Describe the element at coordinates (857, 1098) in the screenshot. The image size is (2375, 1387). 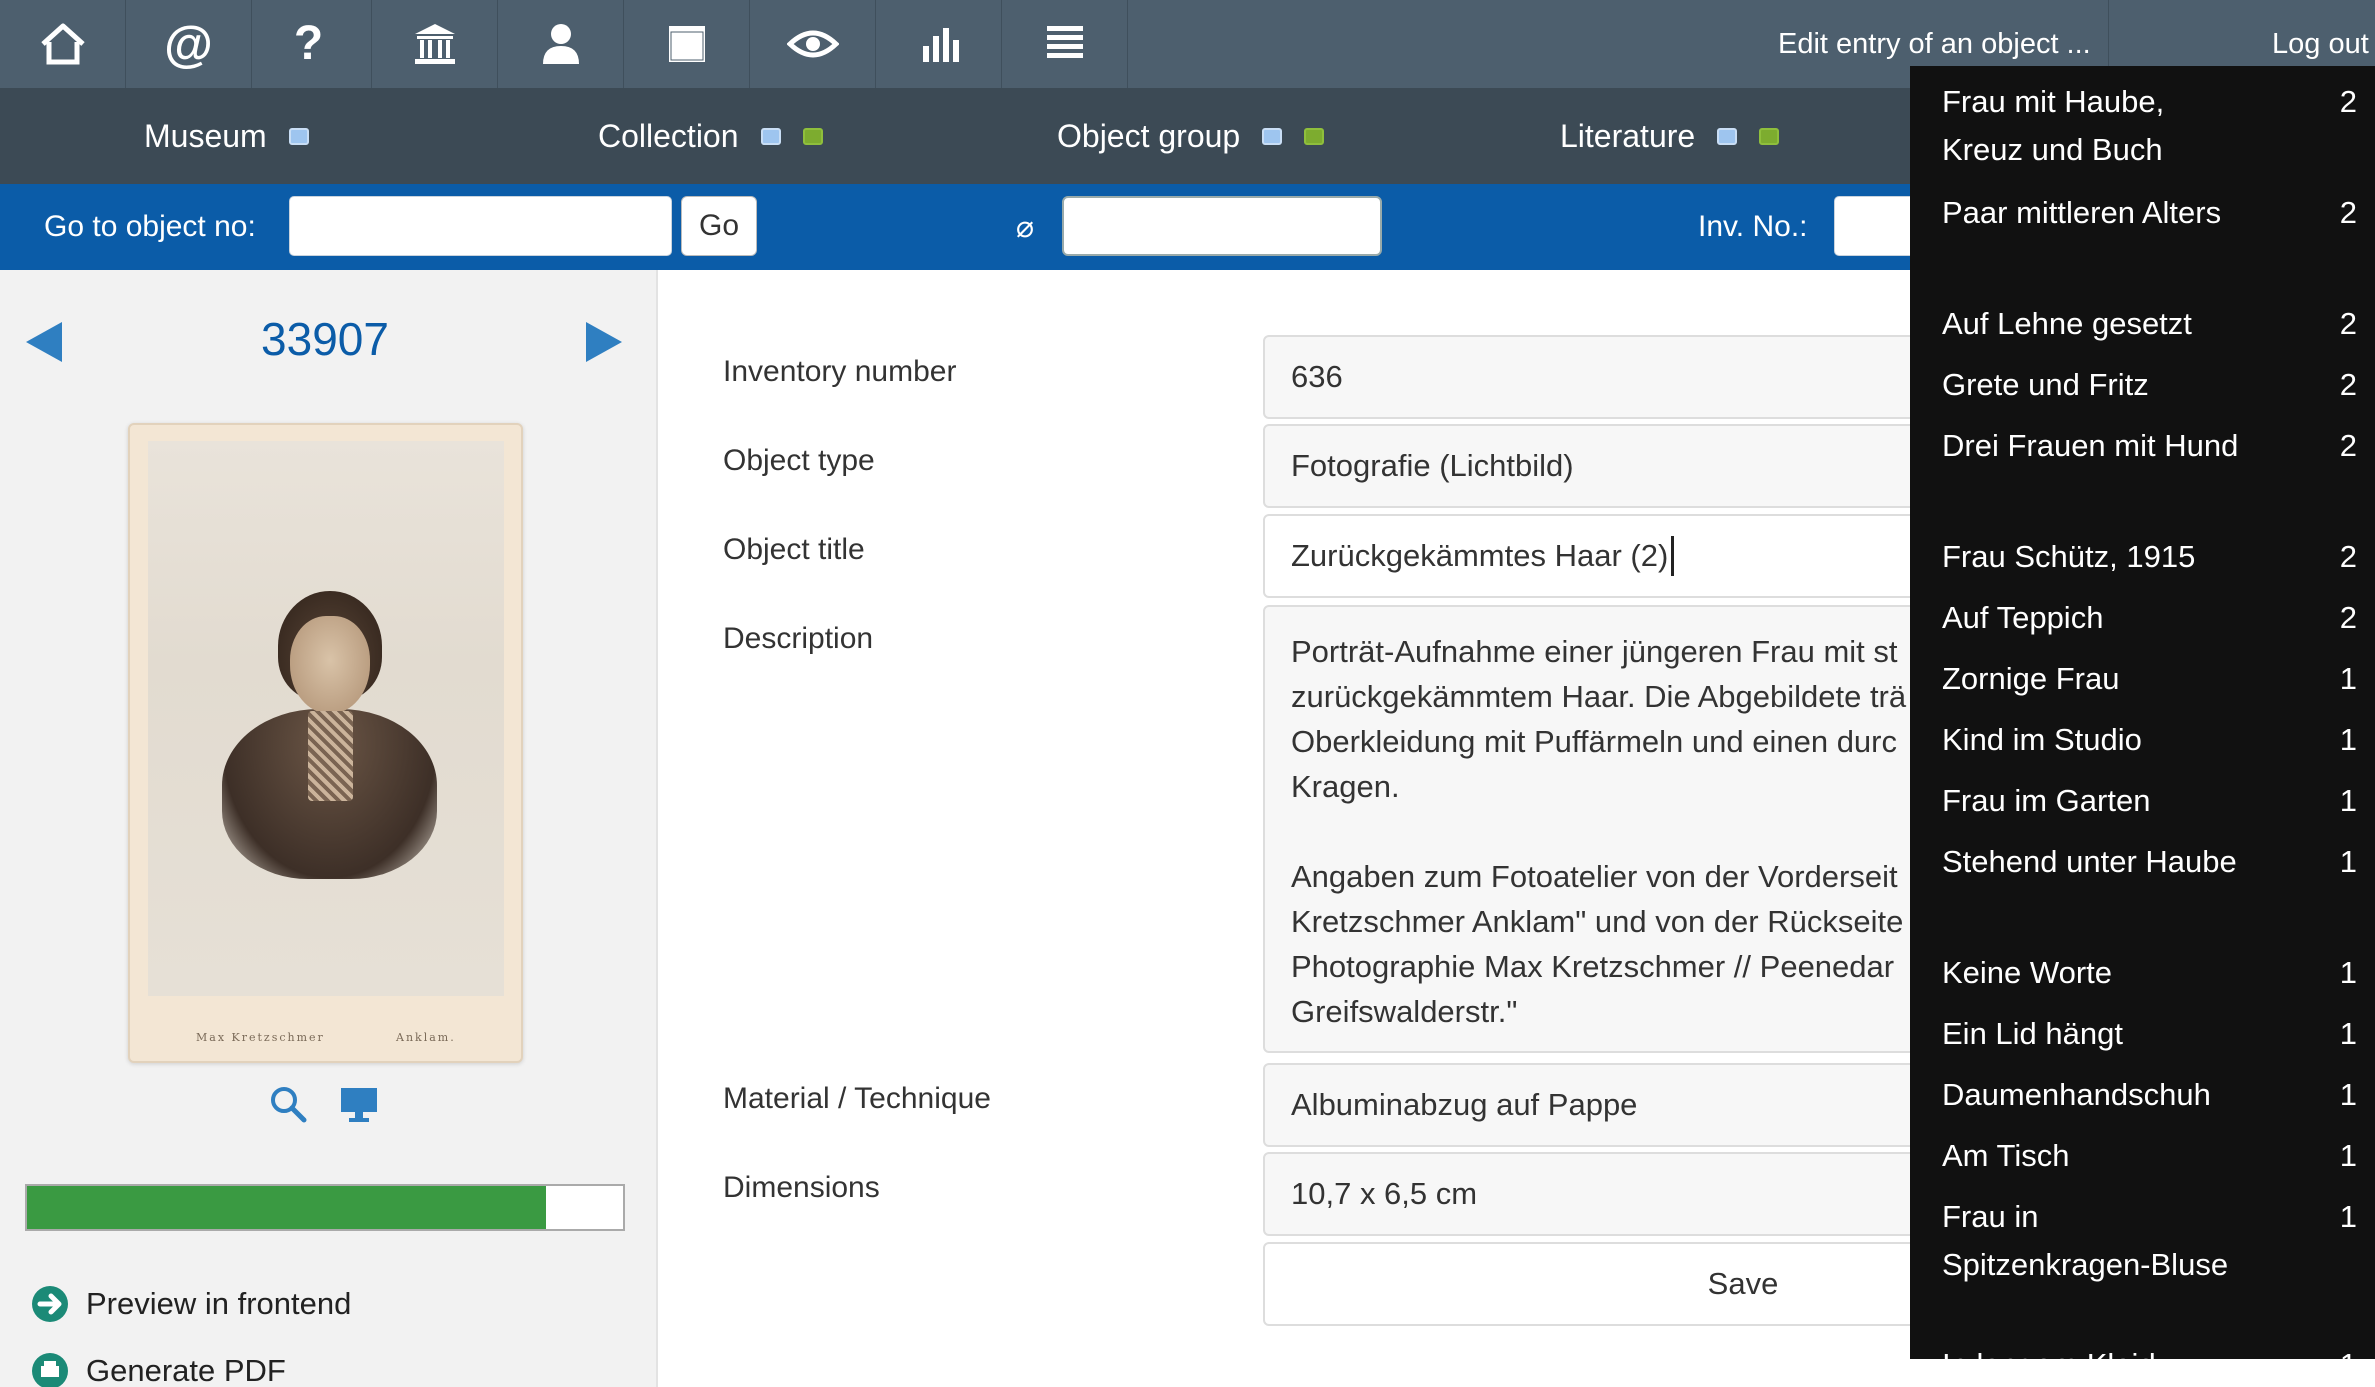
I see `material-technique-label: Material / Technique` at that location.